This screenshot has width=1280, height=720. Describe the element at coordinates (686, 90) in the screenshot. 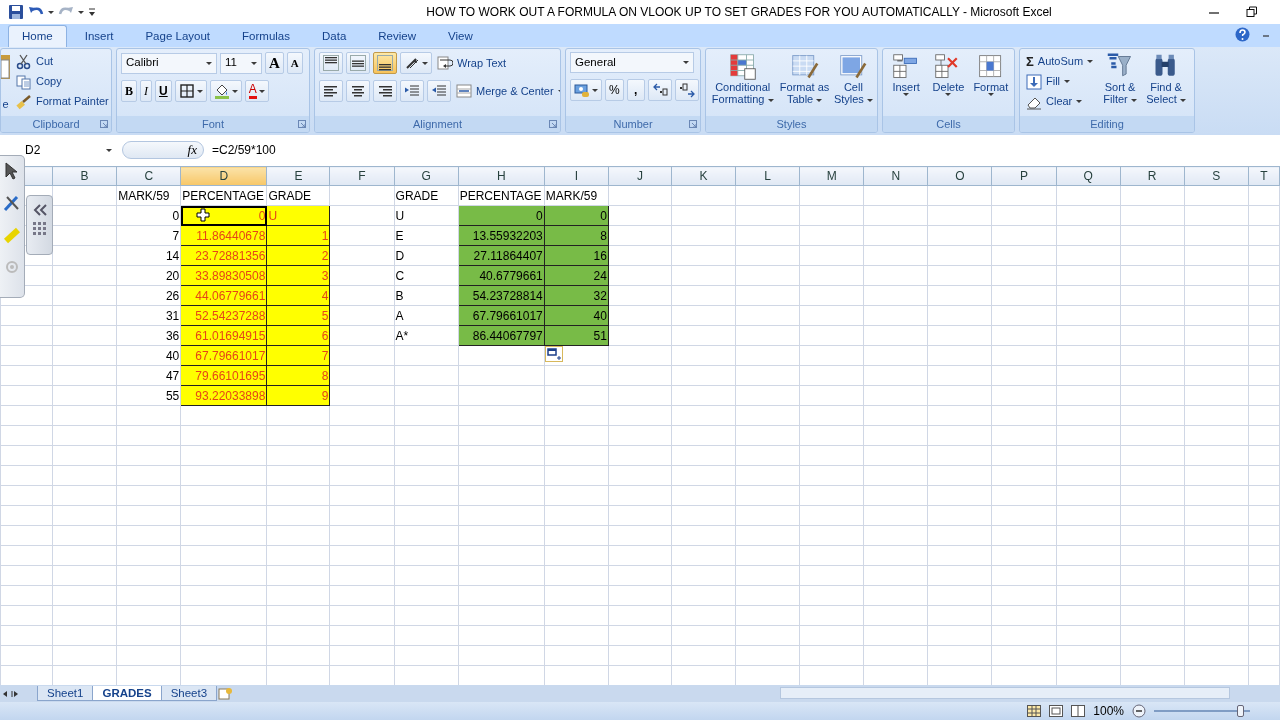

I see `decrease-decimal-button` at that location.